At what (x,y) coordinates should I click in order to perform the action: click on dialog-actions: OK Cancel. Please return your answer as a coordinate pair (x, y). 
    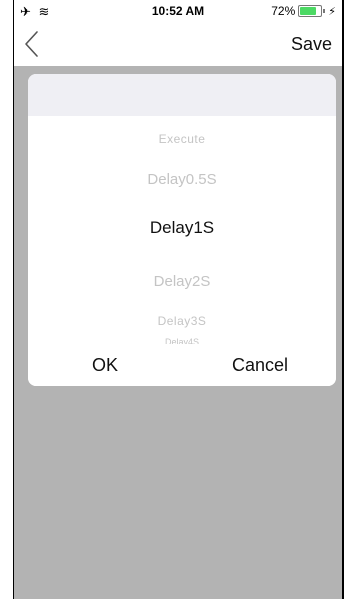
    Looking at the image, I should click on (182, 366).